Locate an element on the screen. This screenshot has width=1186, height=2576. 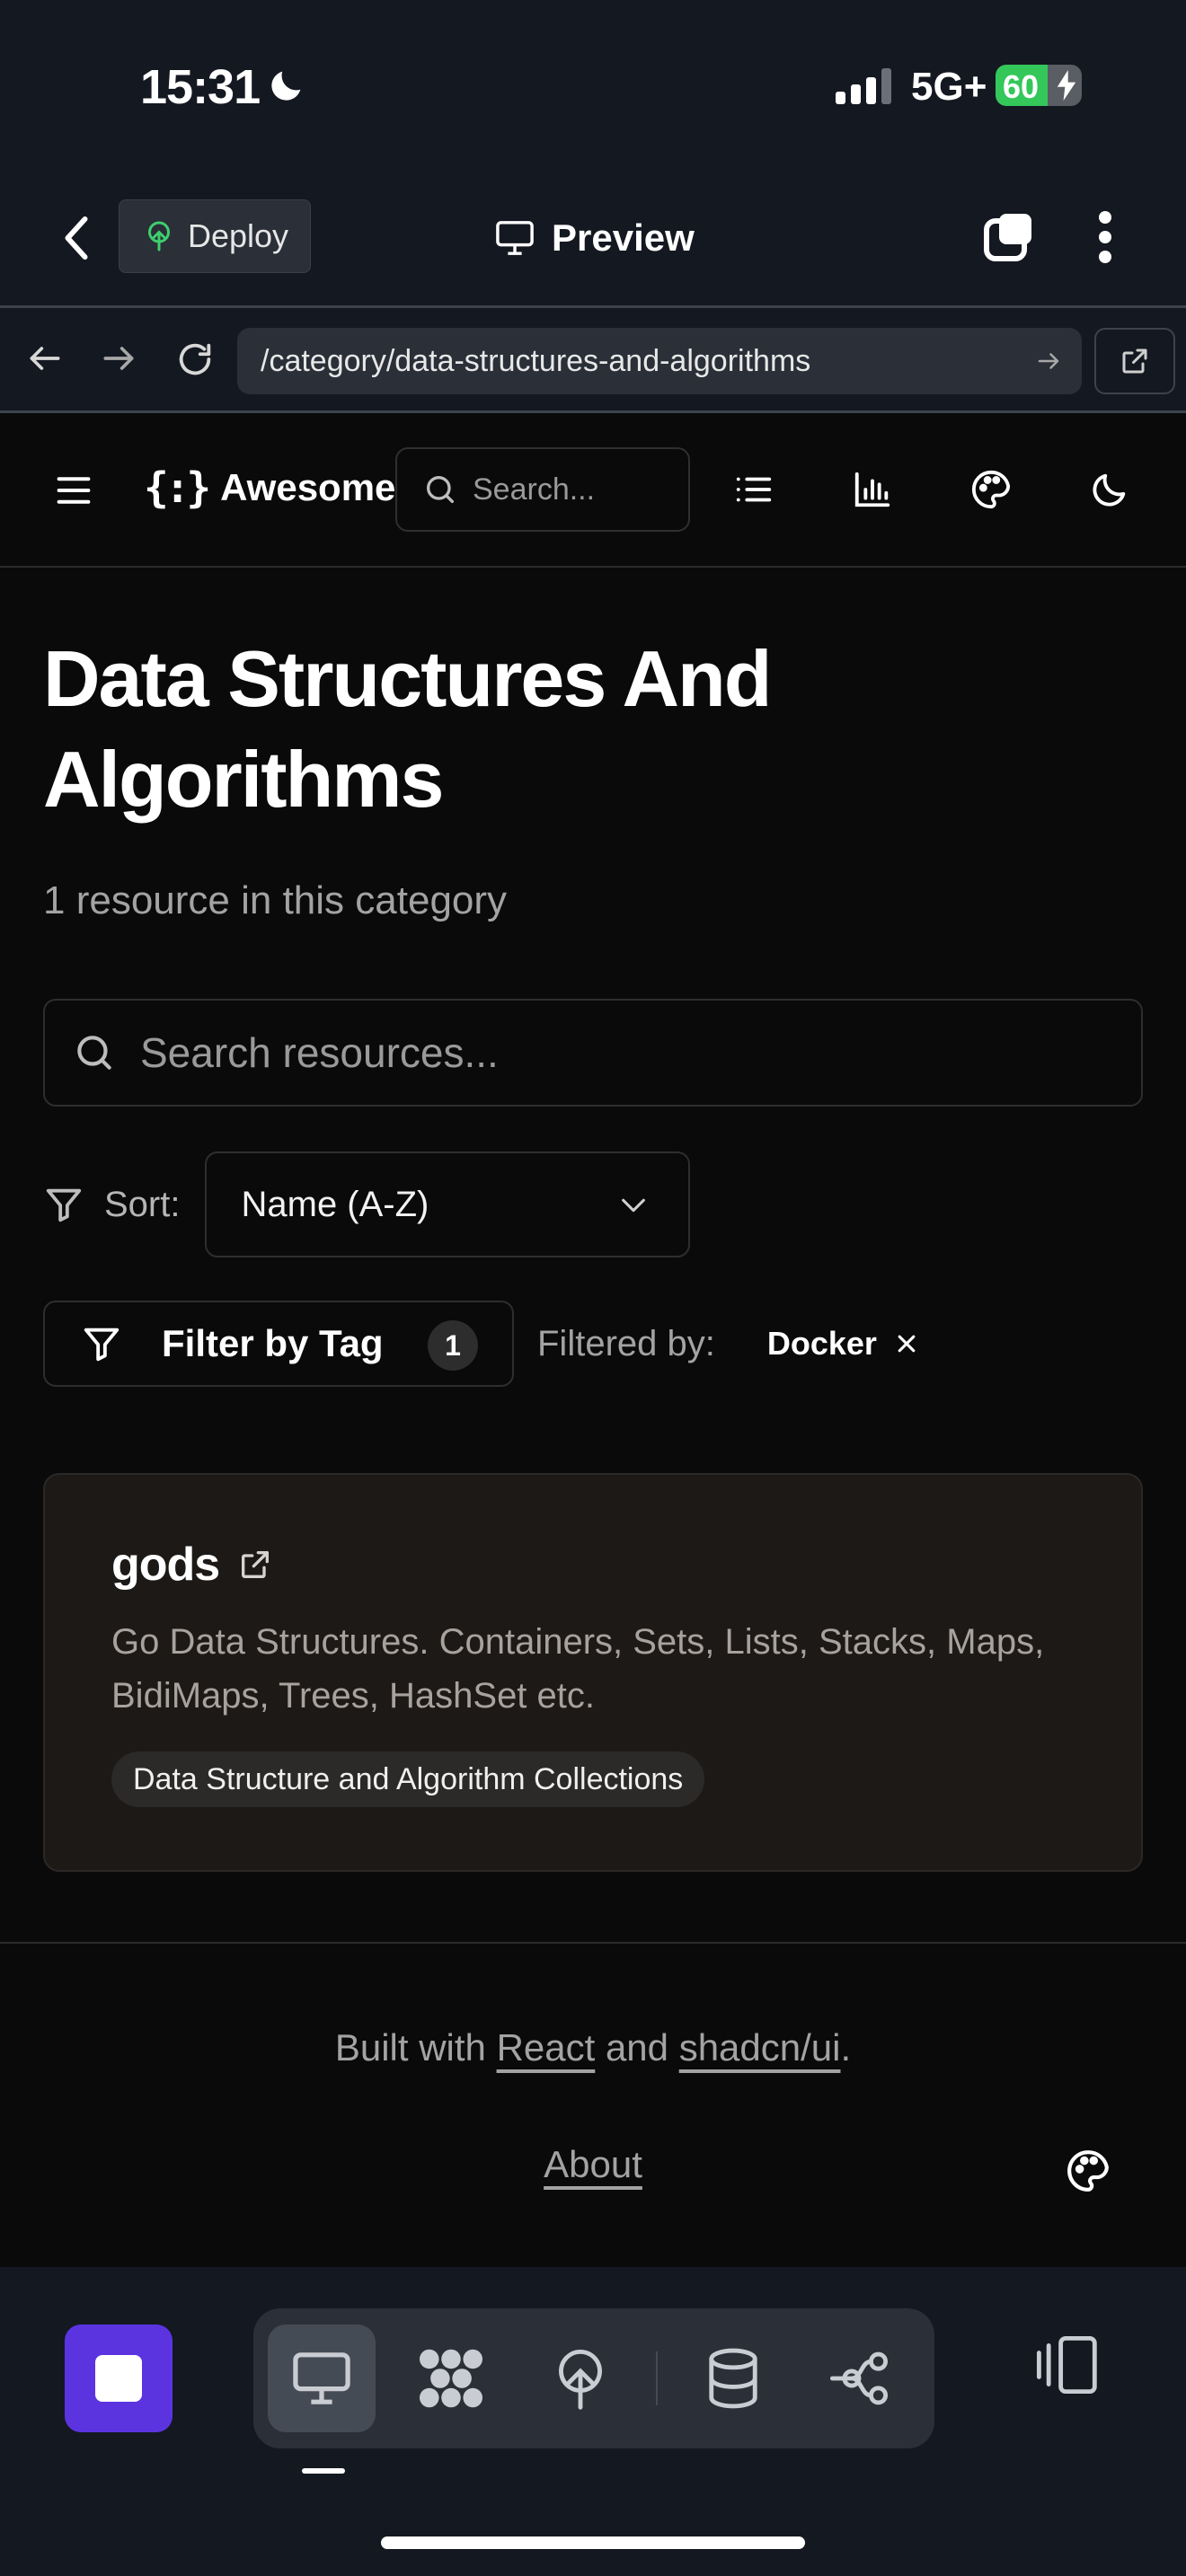
sort-label: Sort: is located at coordinates (142, 1204).